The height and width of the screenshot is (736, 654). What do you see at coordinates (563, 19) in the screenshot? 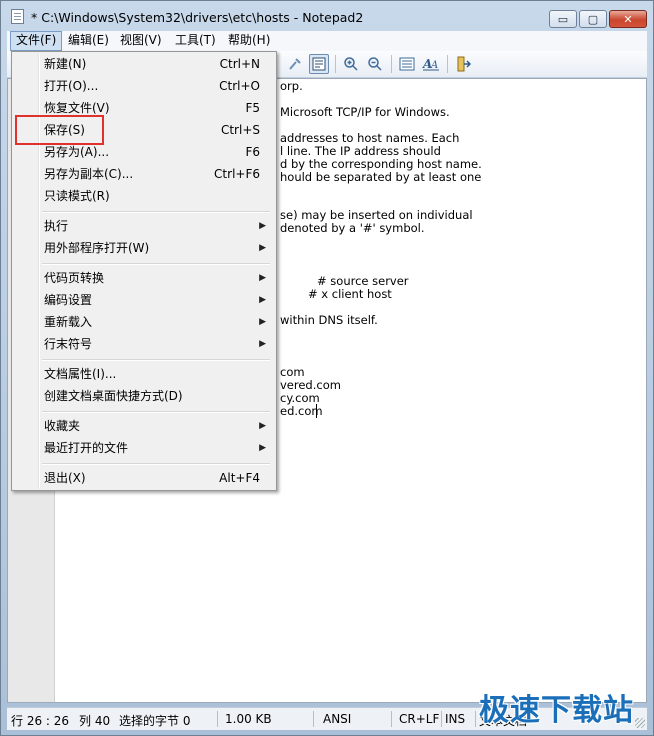
I see `minimize-button: ▭` at bounding box center [563, 19].